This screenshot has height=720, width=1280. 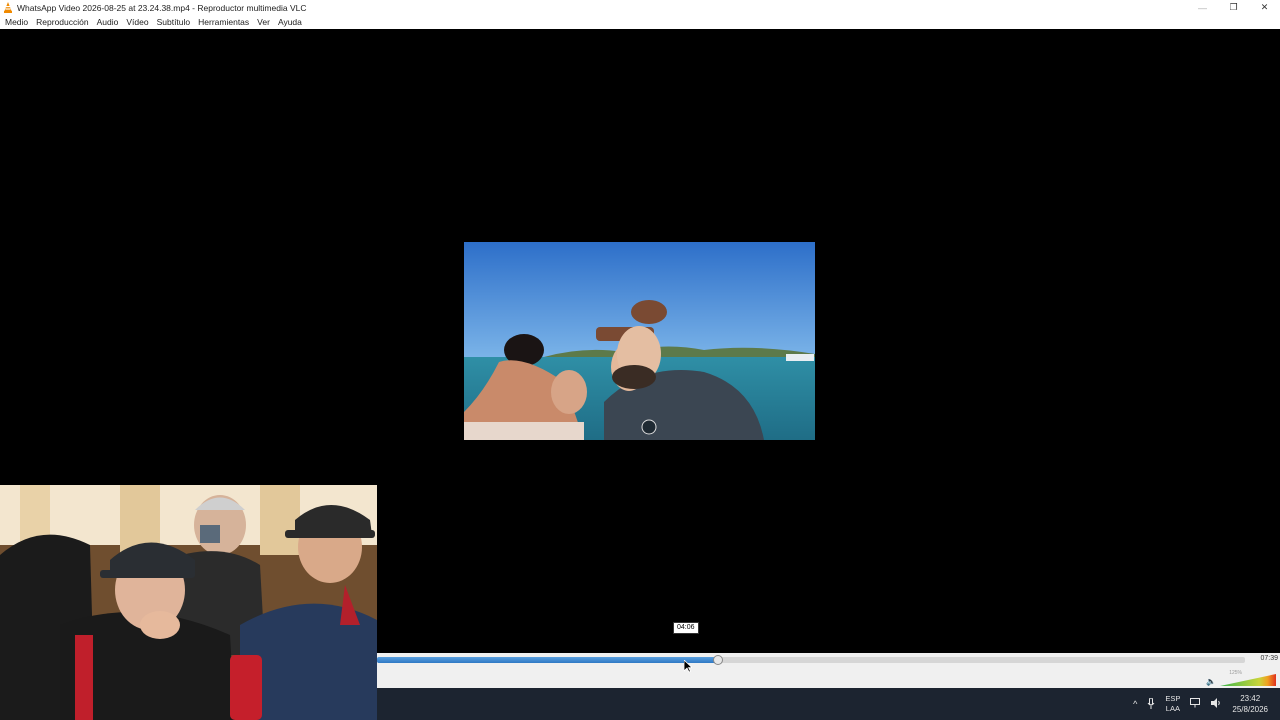 What do you see at coordinates (1195, 704) in the screenshot?
I see `network-icon` at bounding box center [1195, 704].